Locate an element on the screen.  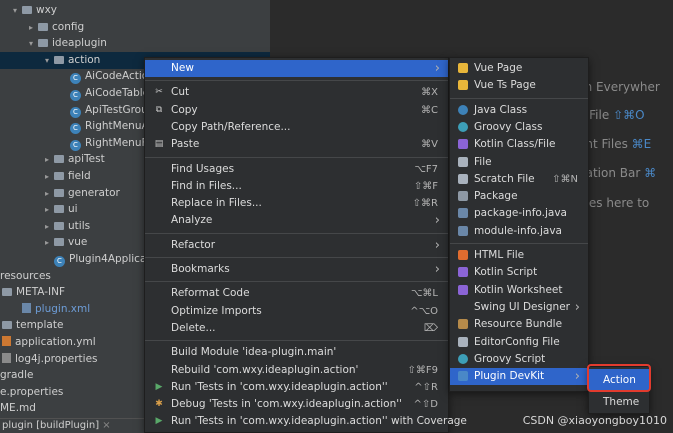
menu-item-delete: Delete... ⌦ is located at coordinates (296, 328).